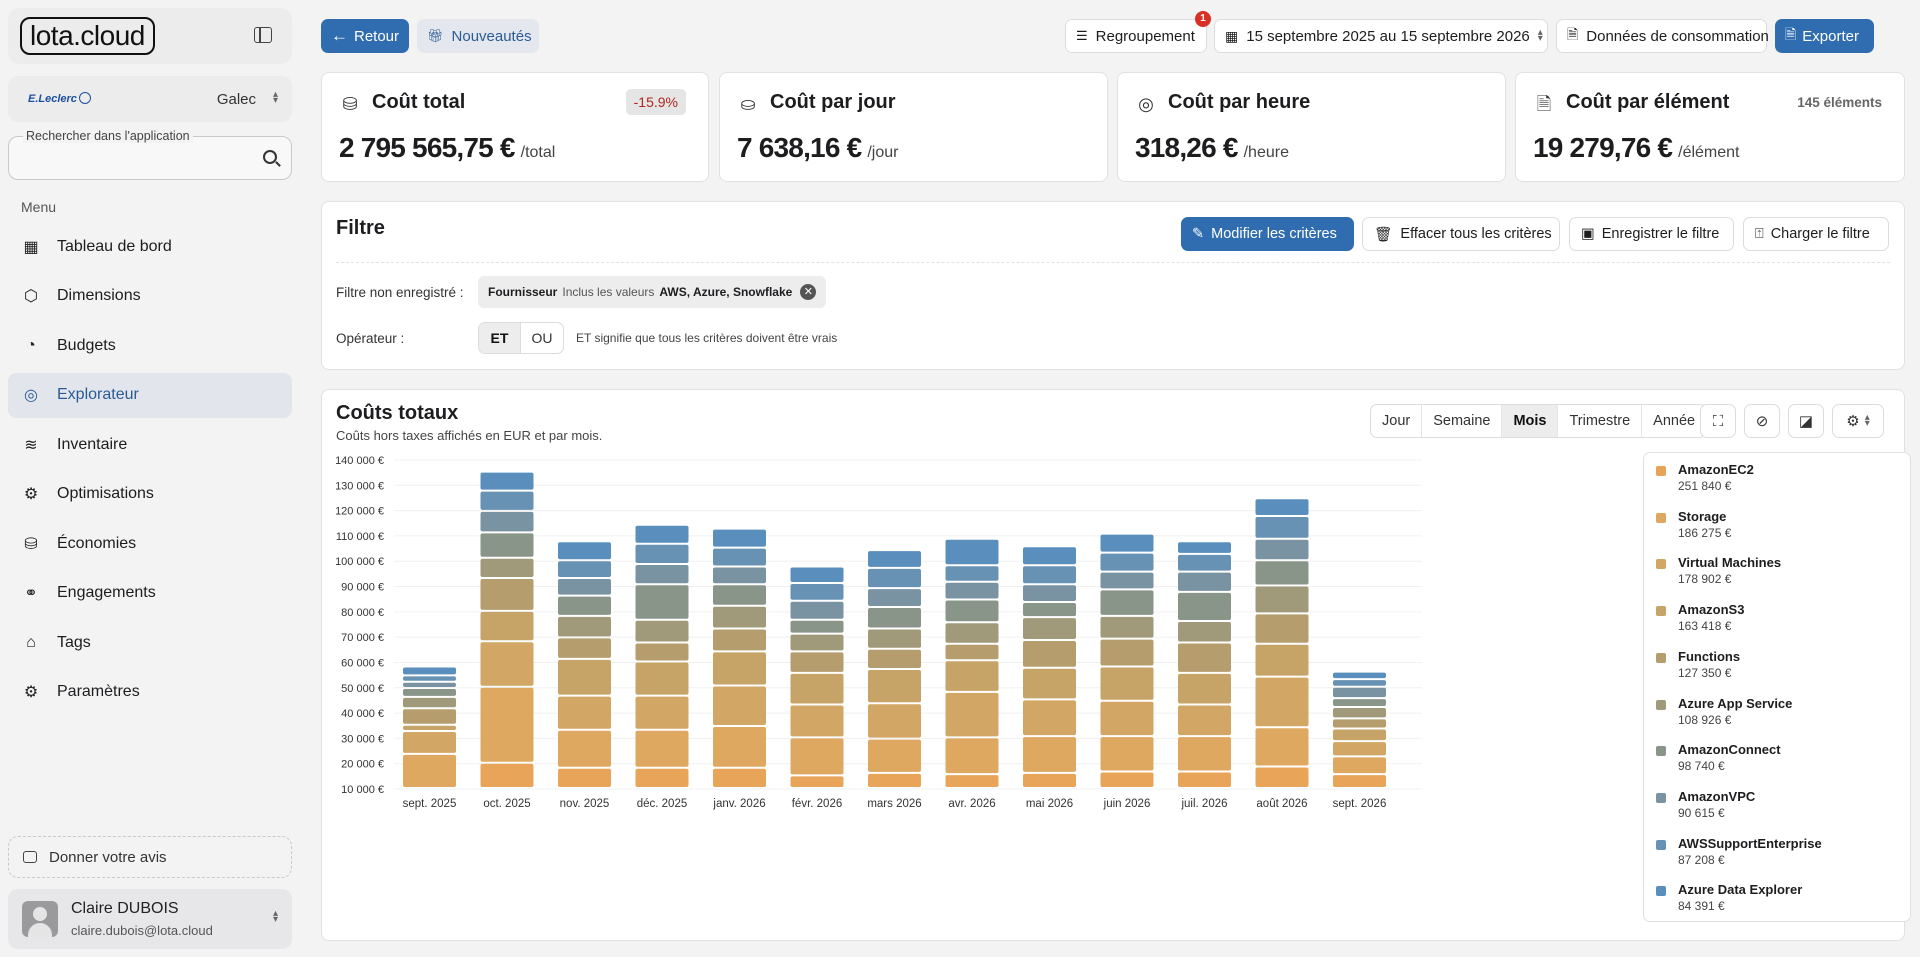 The image size is (1920, 957). What do you see at coordinates (1718, 421) in the screenshot?
I see `fullscreen-icon: ⛶` at bounding box center [1718, 421].